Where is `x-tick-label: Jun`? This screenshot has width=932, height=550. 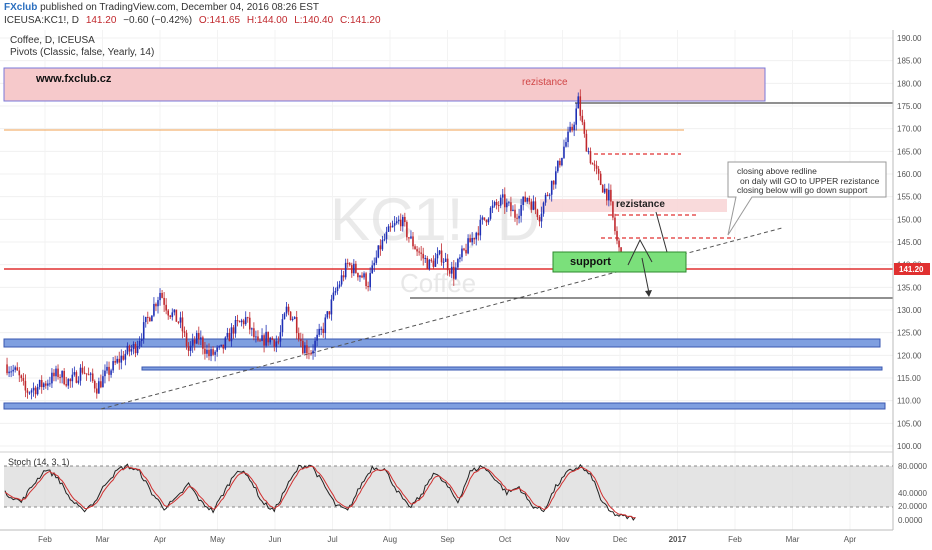
x-tick-label: Jun is located at coordinates (275, 539).